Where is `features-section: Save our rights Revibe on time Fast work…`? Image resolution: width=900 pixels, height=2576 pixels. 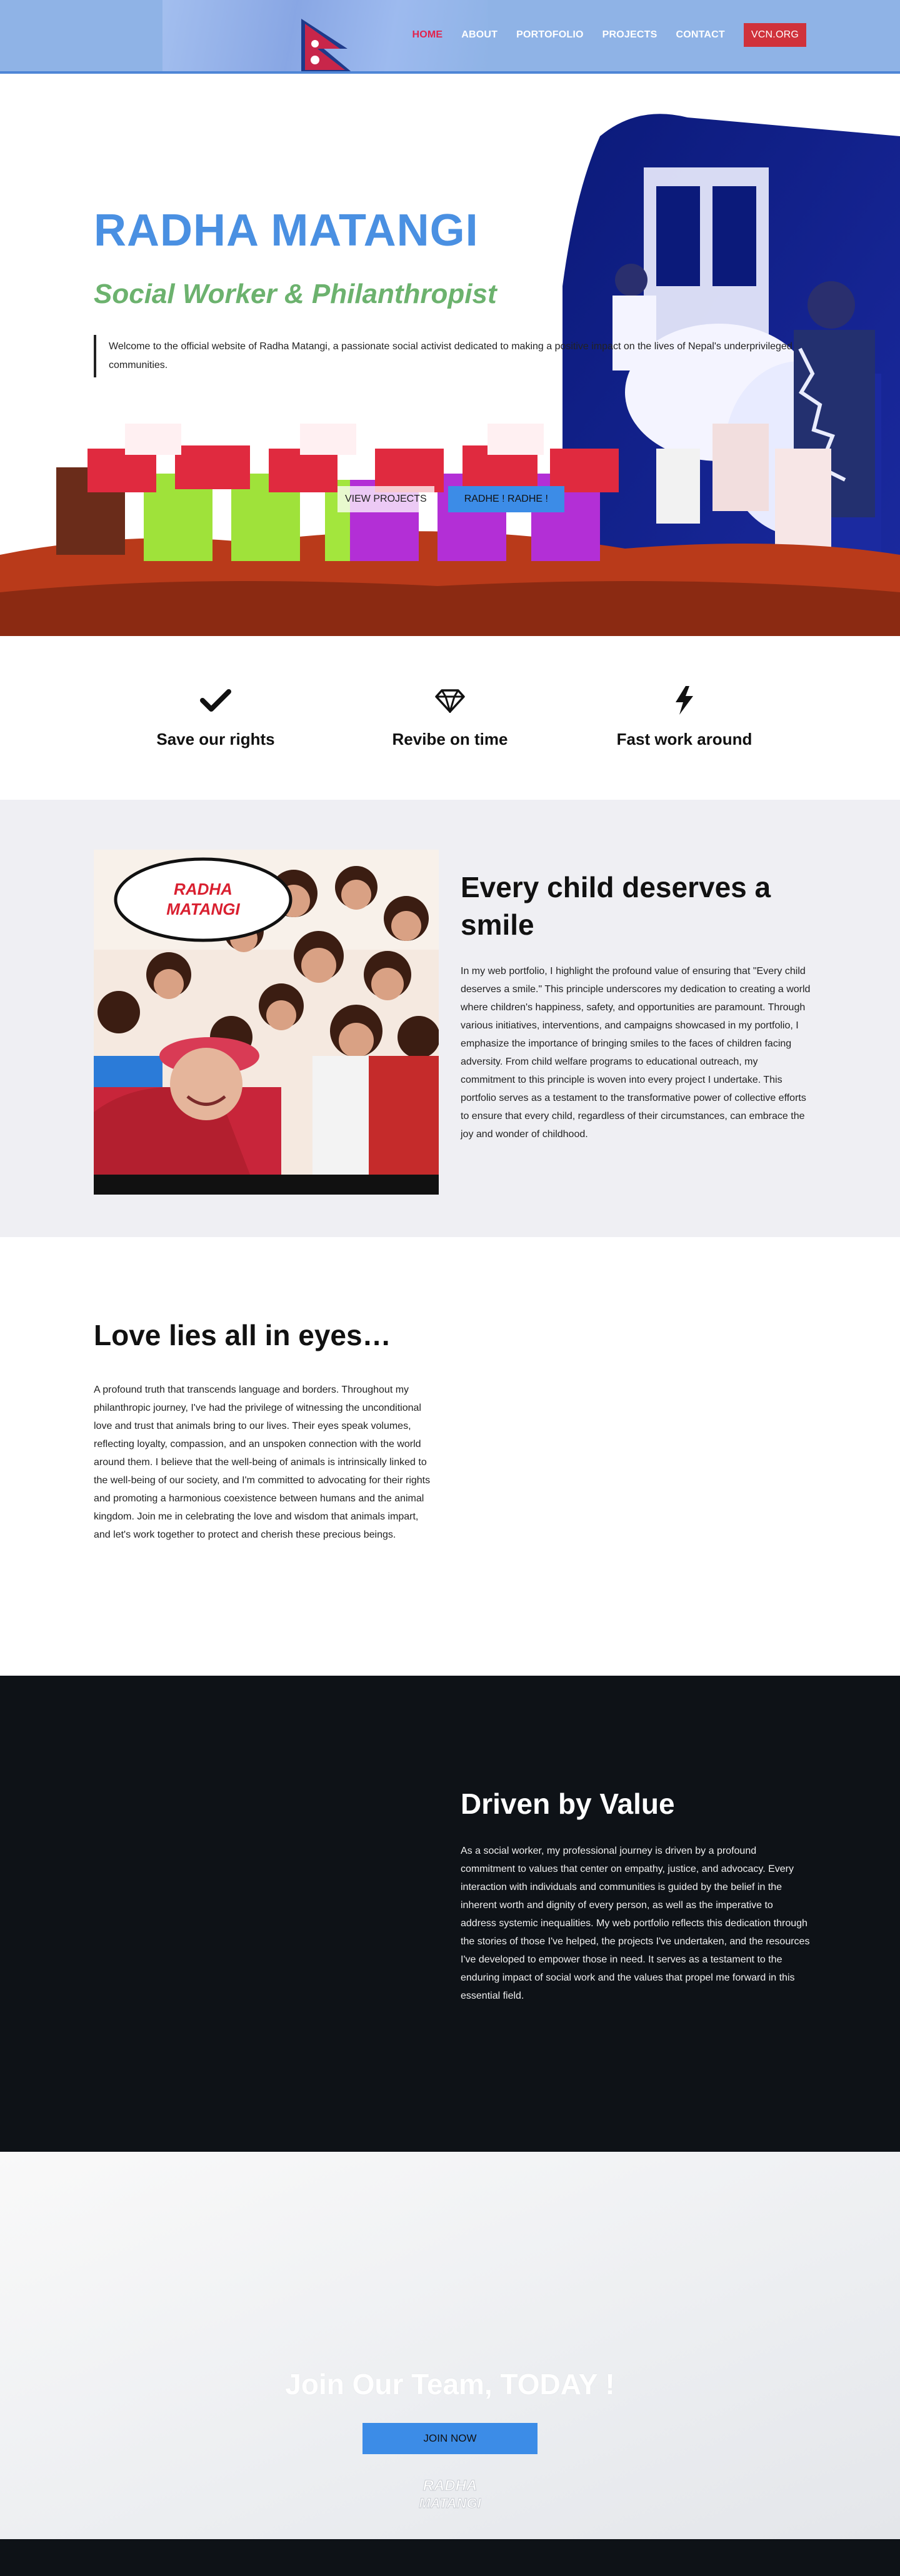 features-section: Save our rights Revibe on time Fast work… is located at coordinates (450, 718).